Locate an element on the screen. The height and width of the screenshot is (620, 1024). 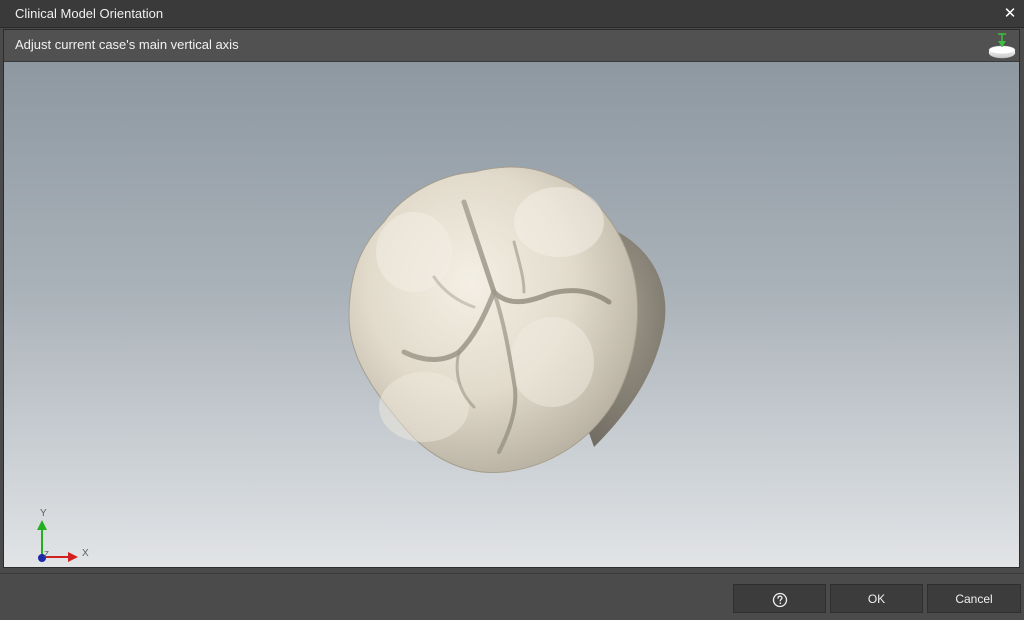
axis-x-label: X is located at coordinates (85, 553).